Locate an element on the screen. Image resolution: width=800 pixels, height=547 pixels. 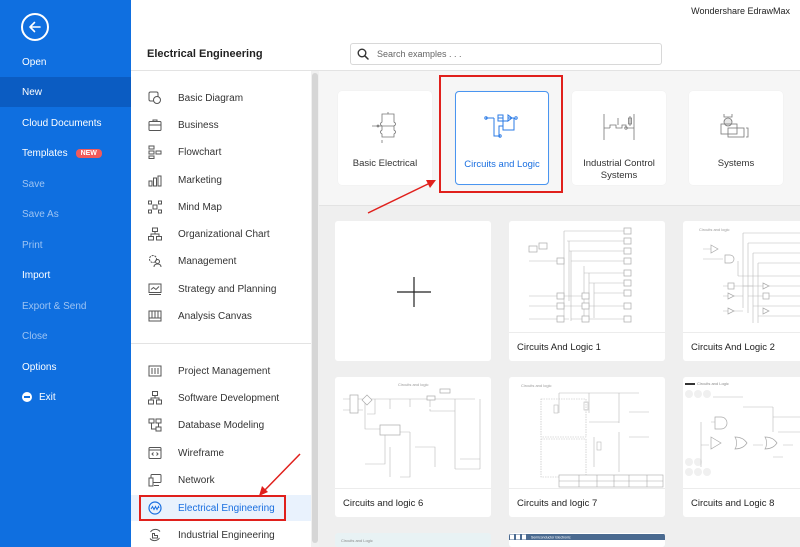
exit-icon is located at coordinates (27, 397).